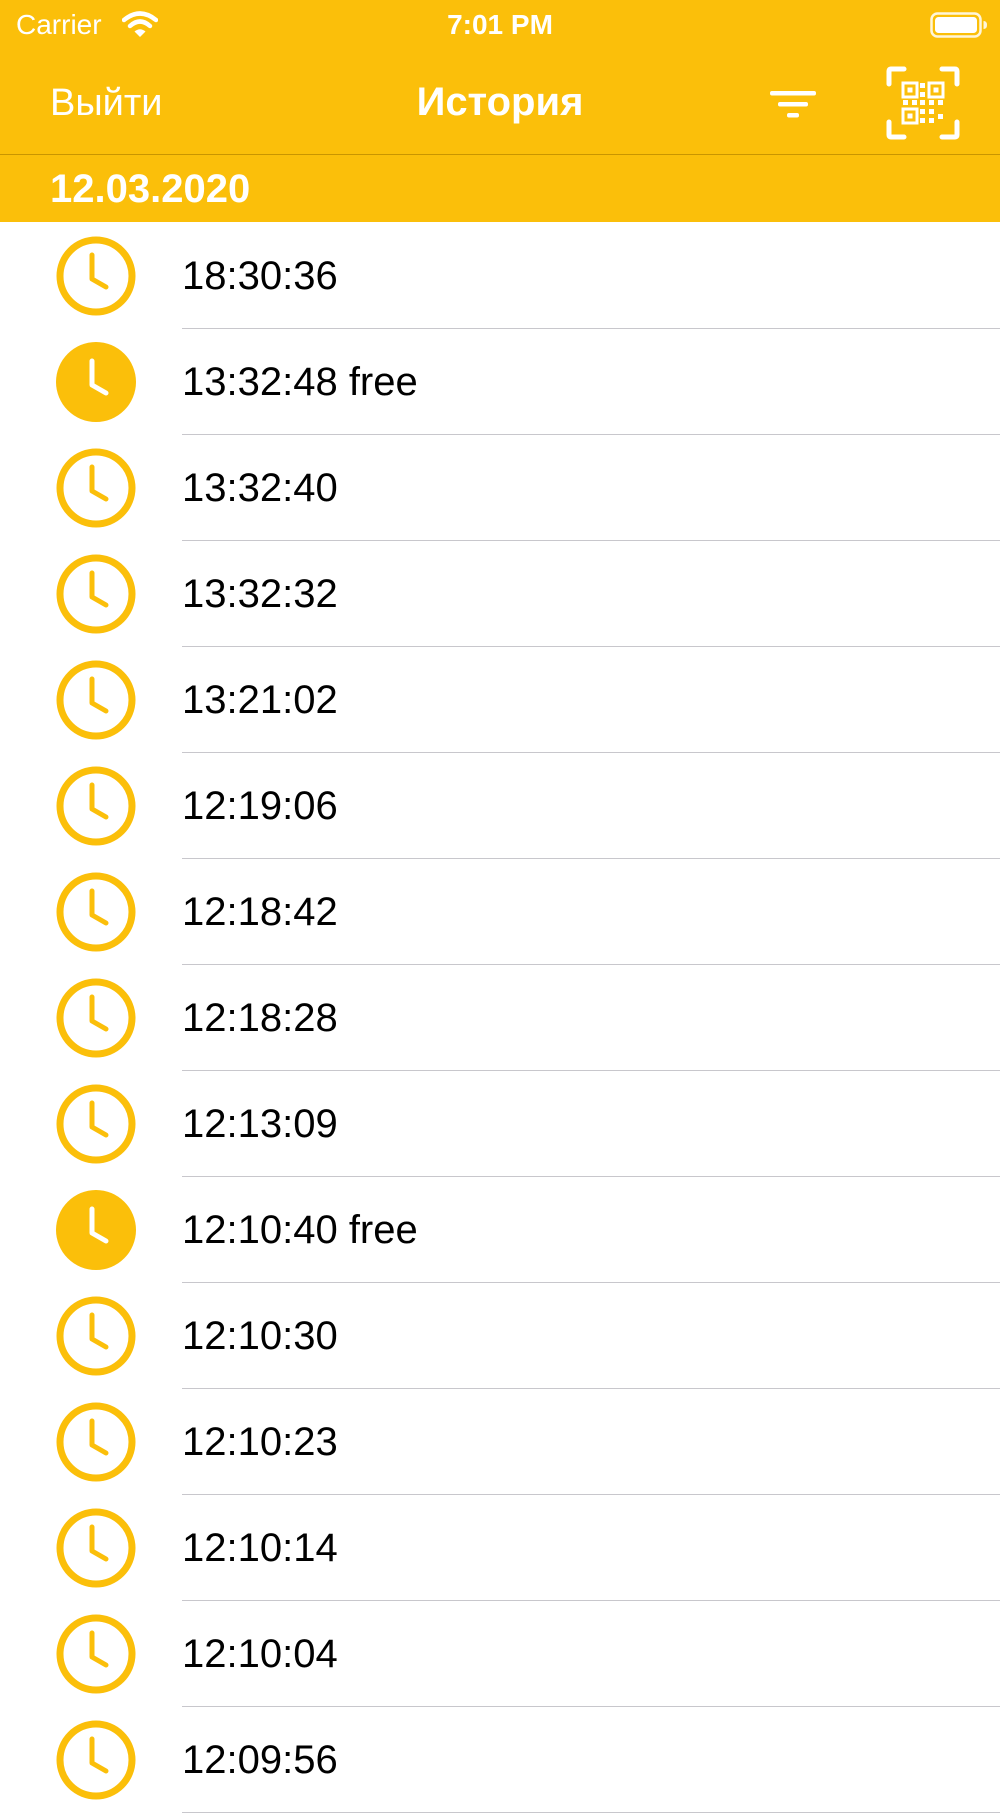  What do you see at coordinates (500, 1548) in the screenshot?
I see `history-row: 12:10:14` at bounding box center [500, 1548].